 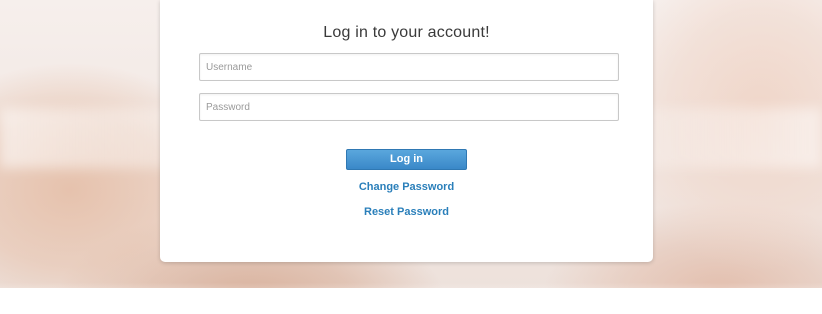 I want to click on change-password-link: Change Password, so click(x=406, y=187).